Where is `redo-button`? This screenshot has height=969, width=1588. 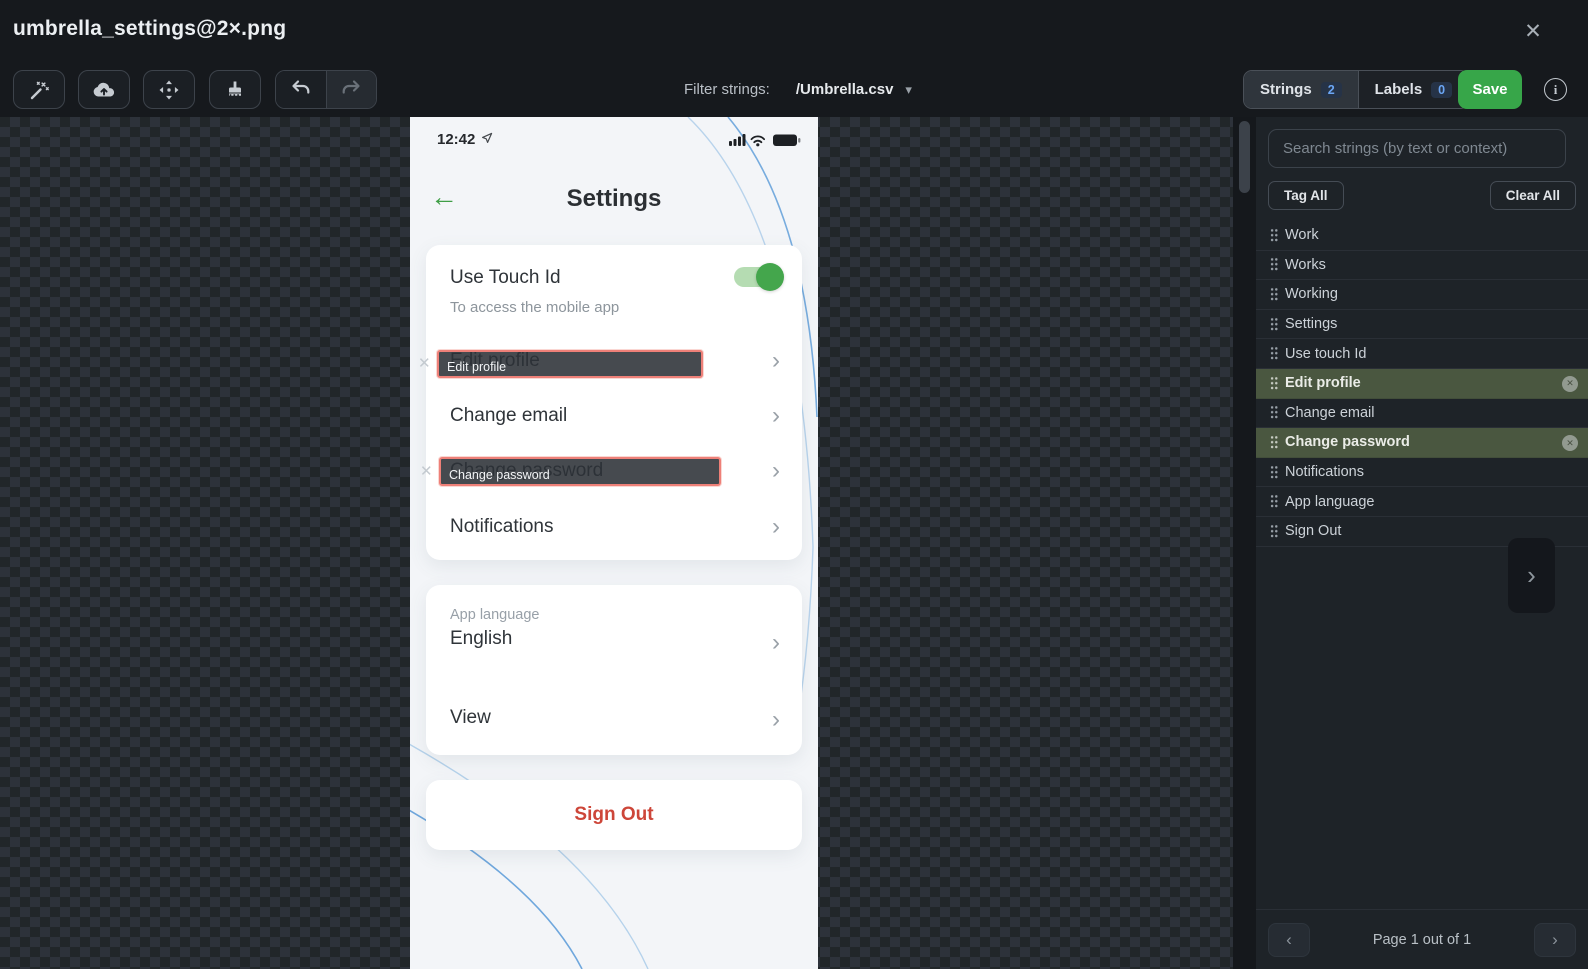 redo-button is located at coordinates (350, 89).